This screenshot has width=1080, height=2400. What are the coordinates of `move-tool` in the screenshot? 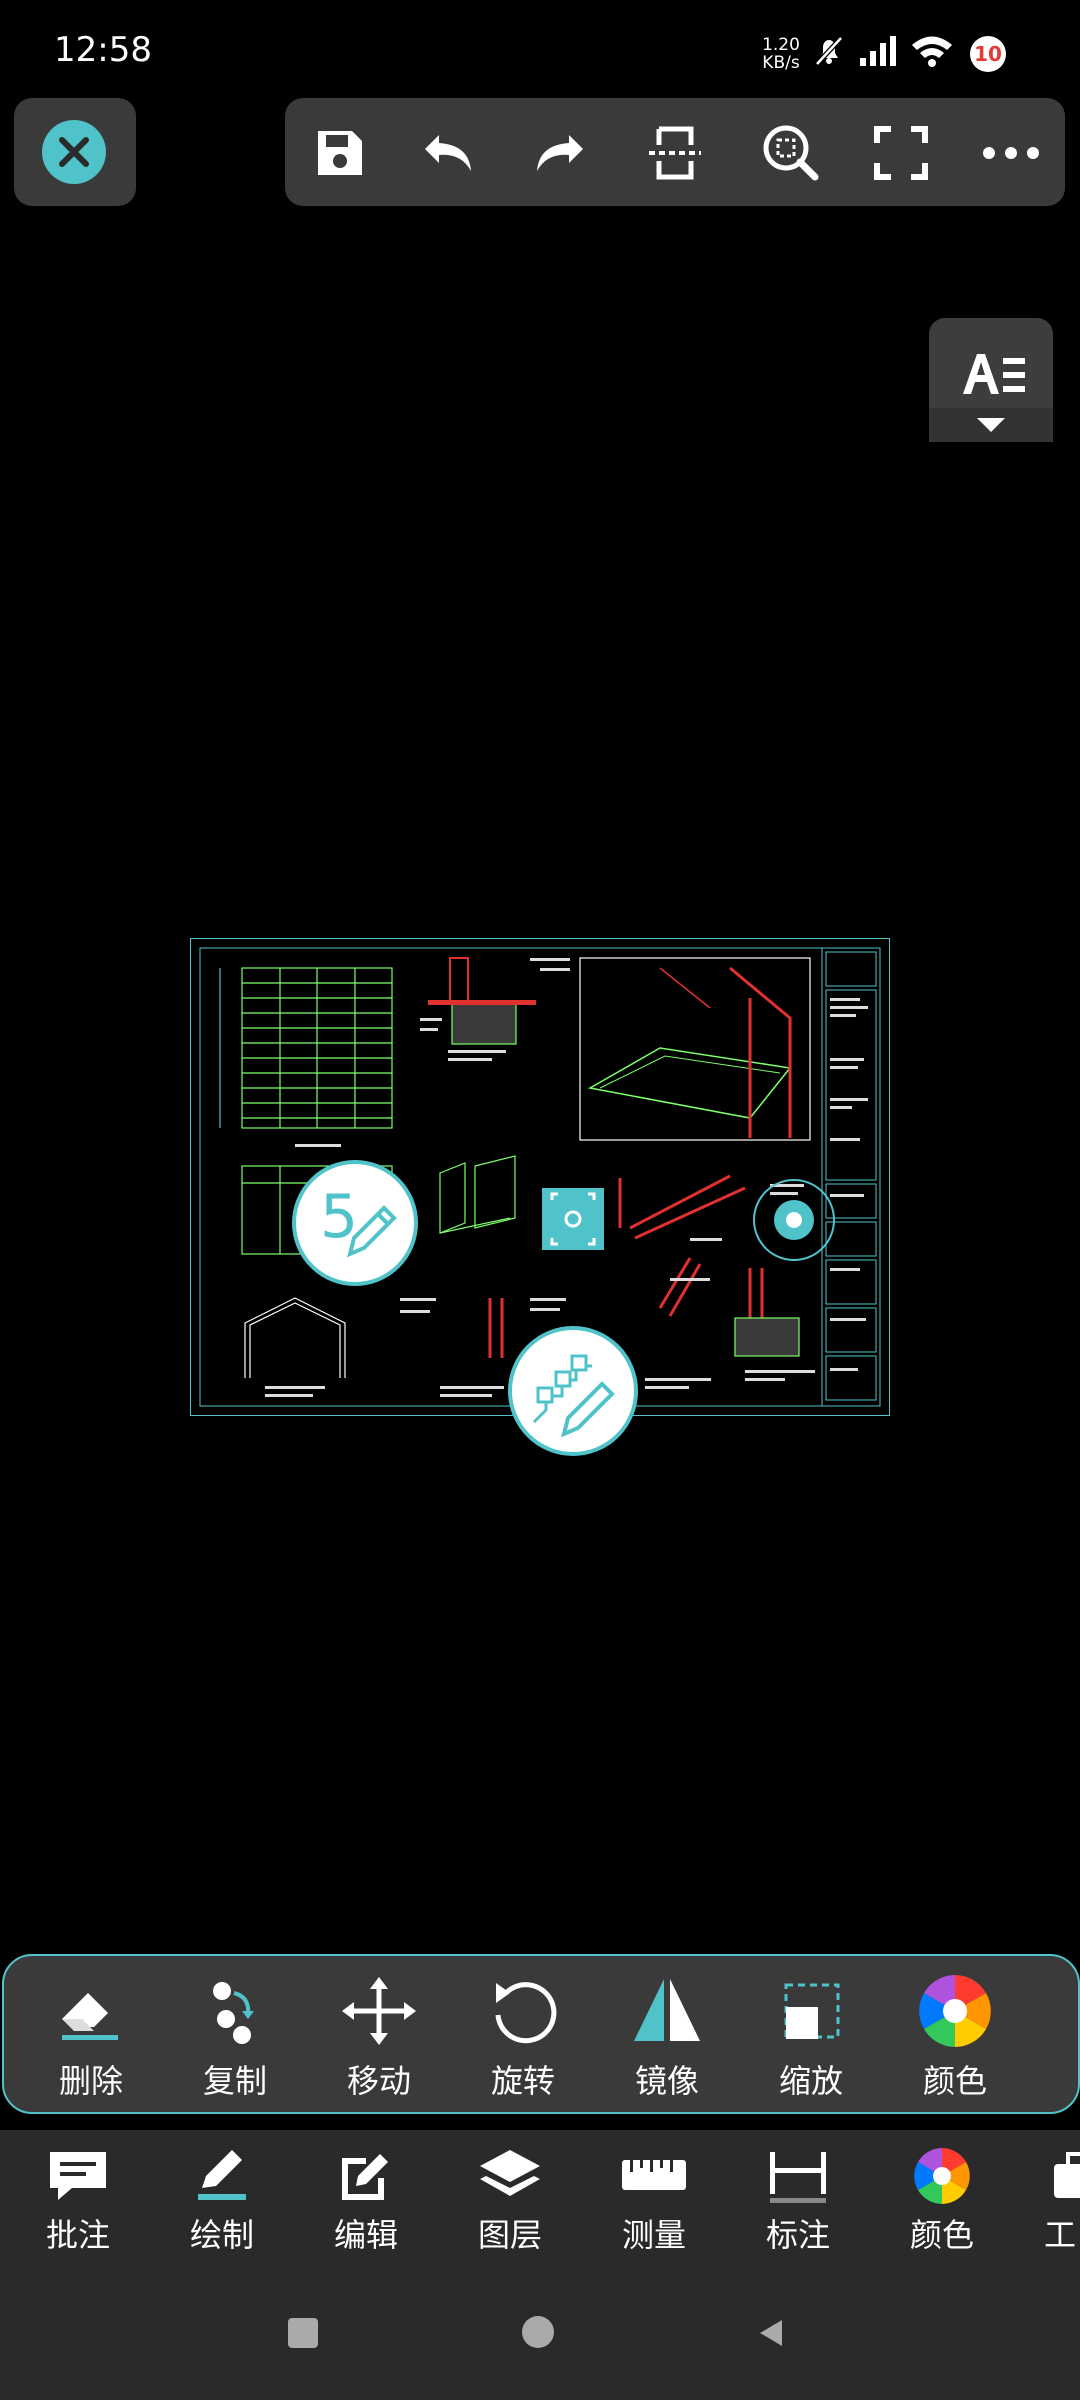 It's located at (379, 2013).